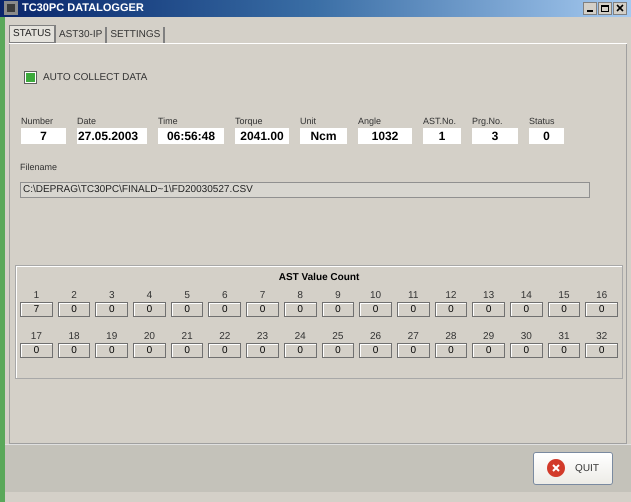 The width and height of the screenshot is (631, 502). I want to click on count-label: 18, so click(74, 336).